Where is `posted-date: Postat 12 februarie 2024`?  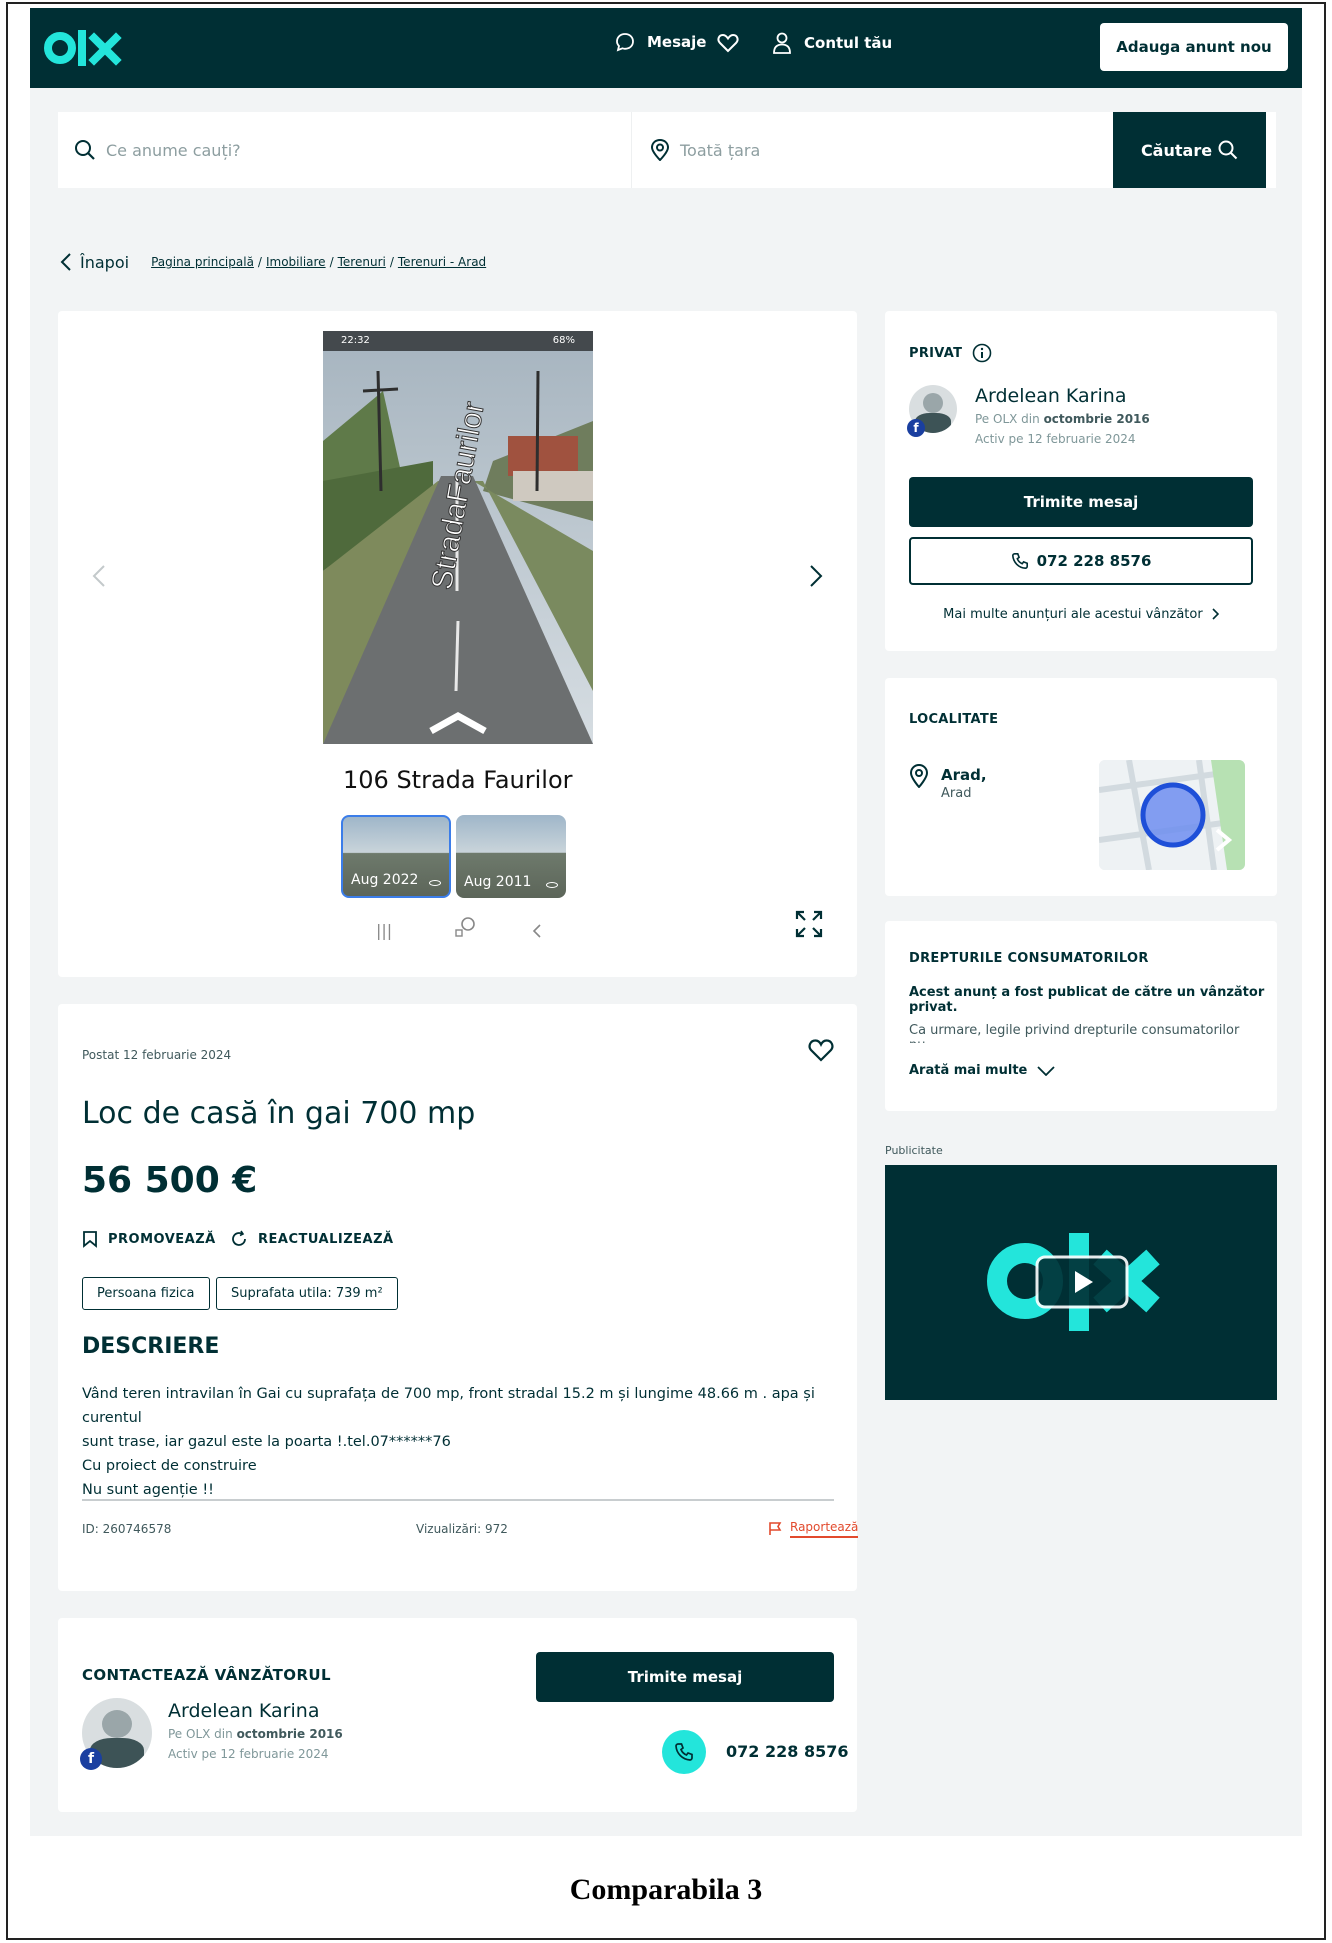 posted-date: Postat 12 februarie 2024 is located at coordinates (157, 1055).